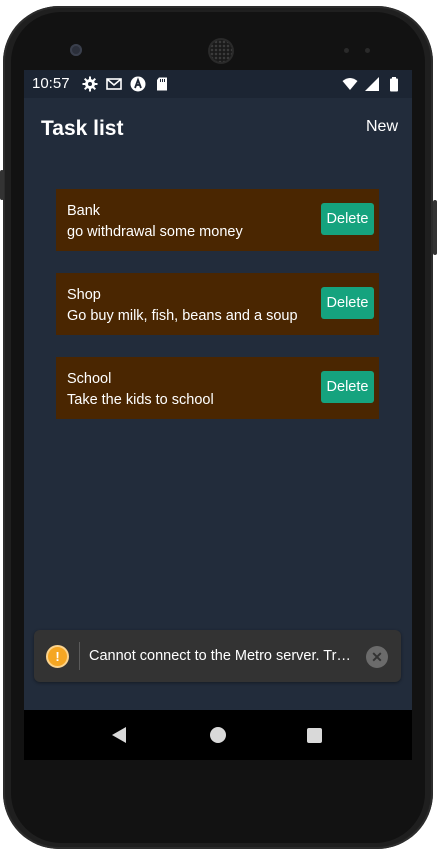 This screenshot has height=853, width=437. I want to click on earpiece-speaker, so click(221, 51).